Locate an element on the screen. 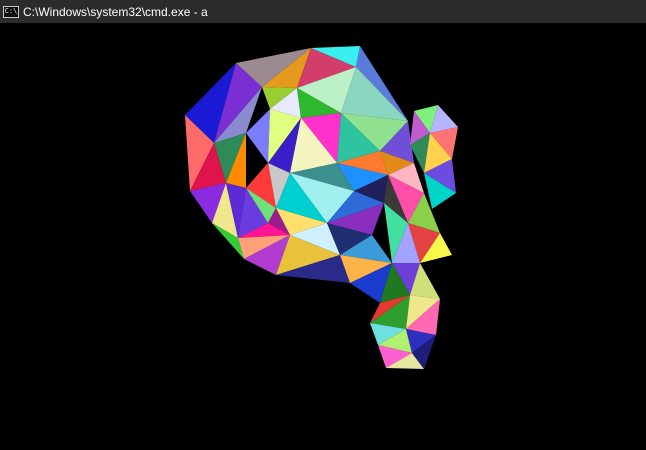 The image size is (646, 450). title-bar: C:\ C:\Windows\system32\cmd.exe - a is located at coordinates (323, 11).